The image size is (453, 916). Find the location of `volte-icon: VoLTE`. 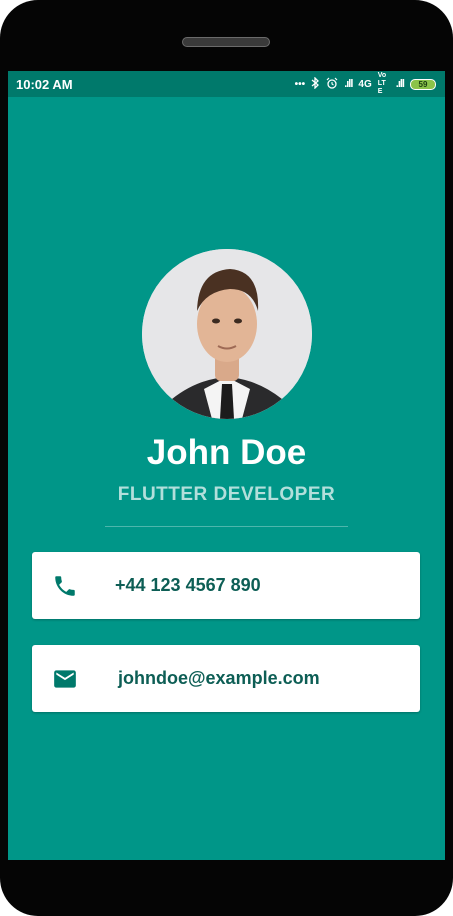

volte-icon: VoLTE is located at coordinates (382, 83).